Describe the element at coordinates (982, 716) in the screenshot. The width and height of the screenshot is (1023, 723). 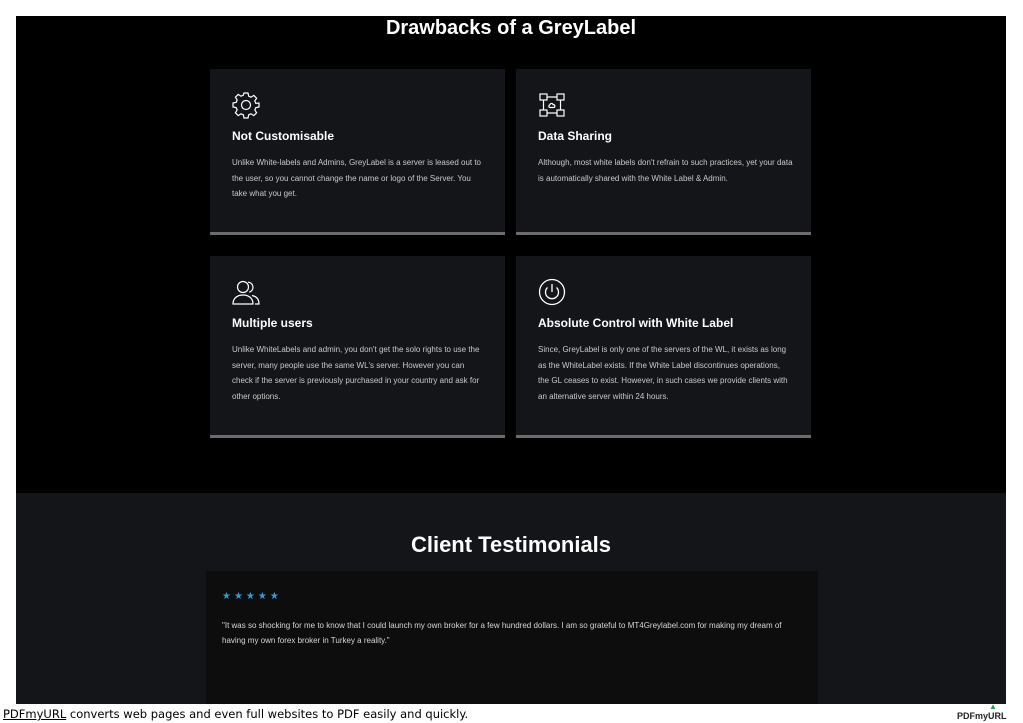
I see `logo-text: PDFmyURL` at that location.